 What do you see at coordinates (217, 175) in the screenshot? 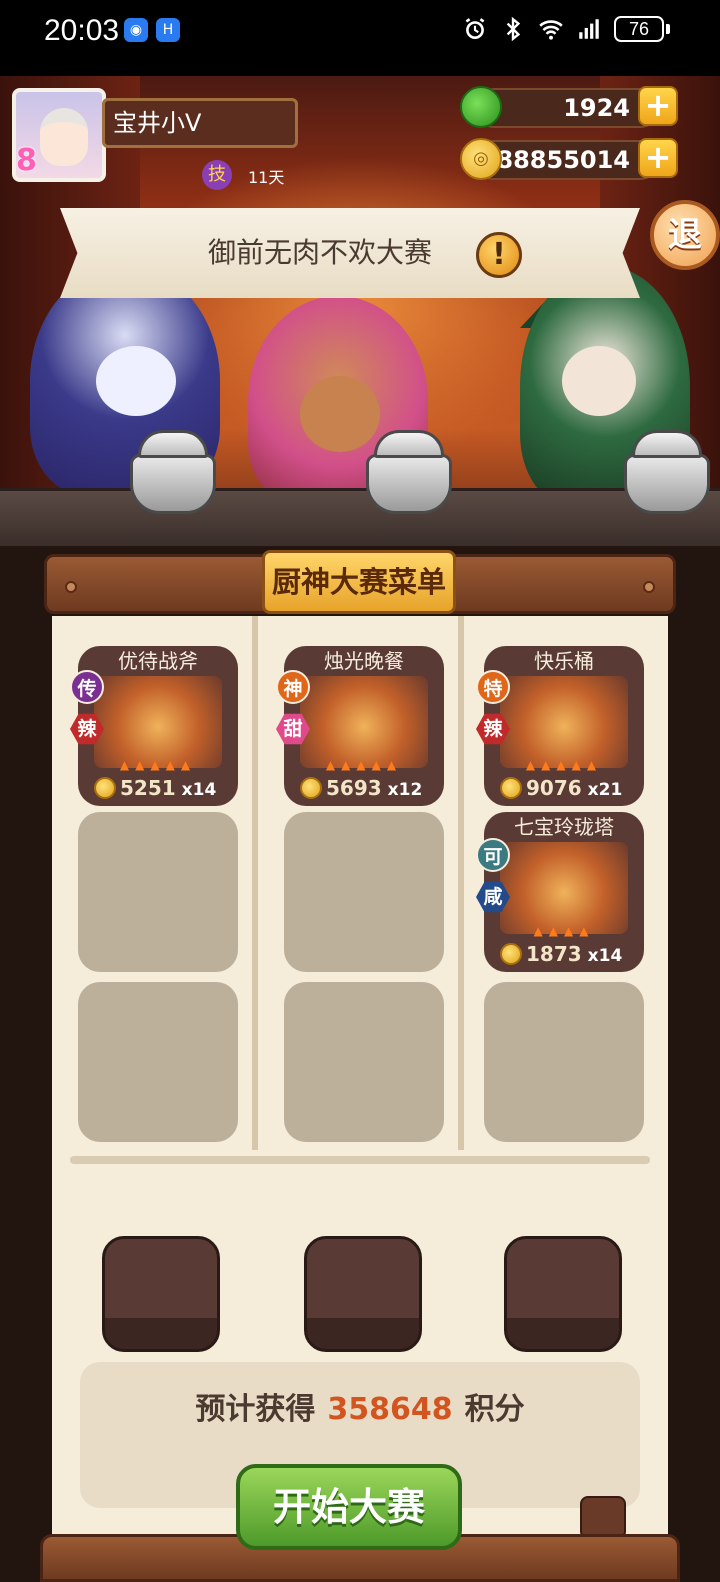
I see `skill-badge-icon: 技` at bounding box center [217, 175].